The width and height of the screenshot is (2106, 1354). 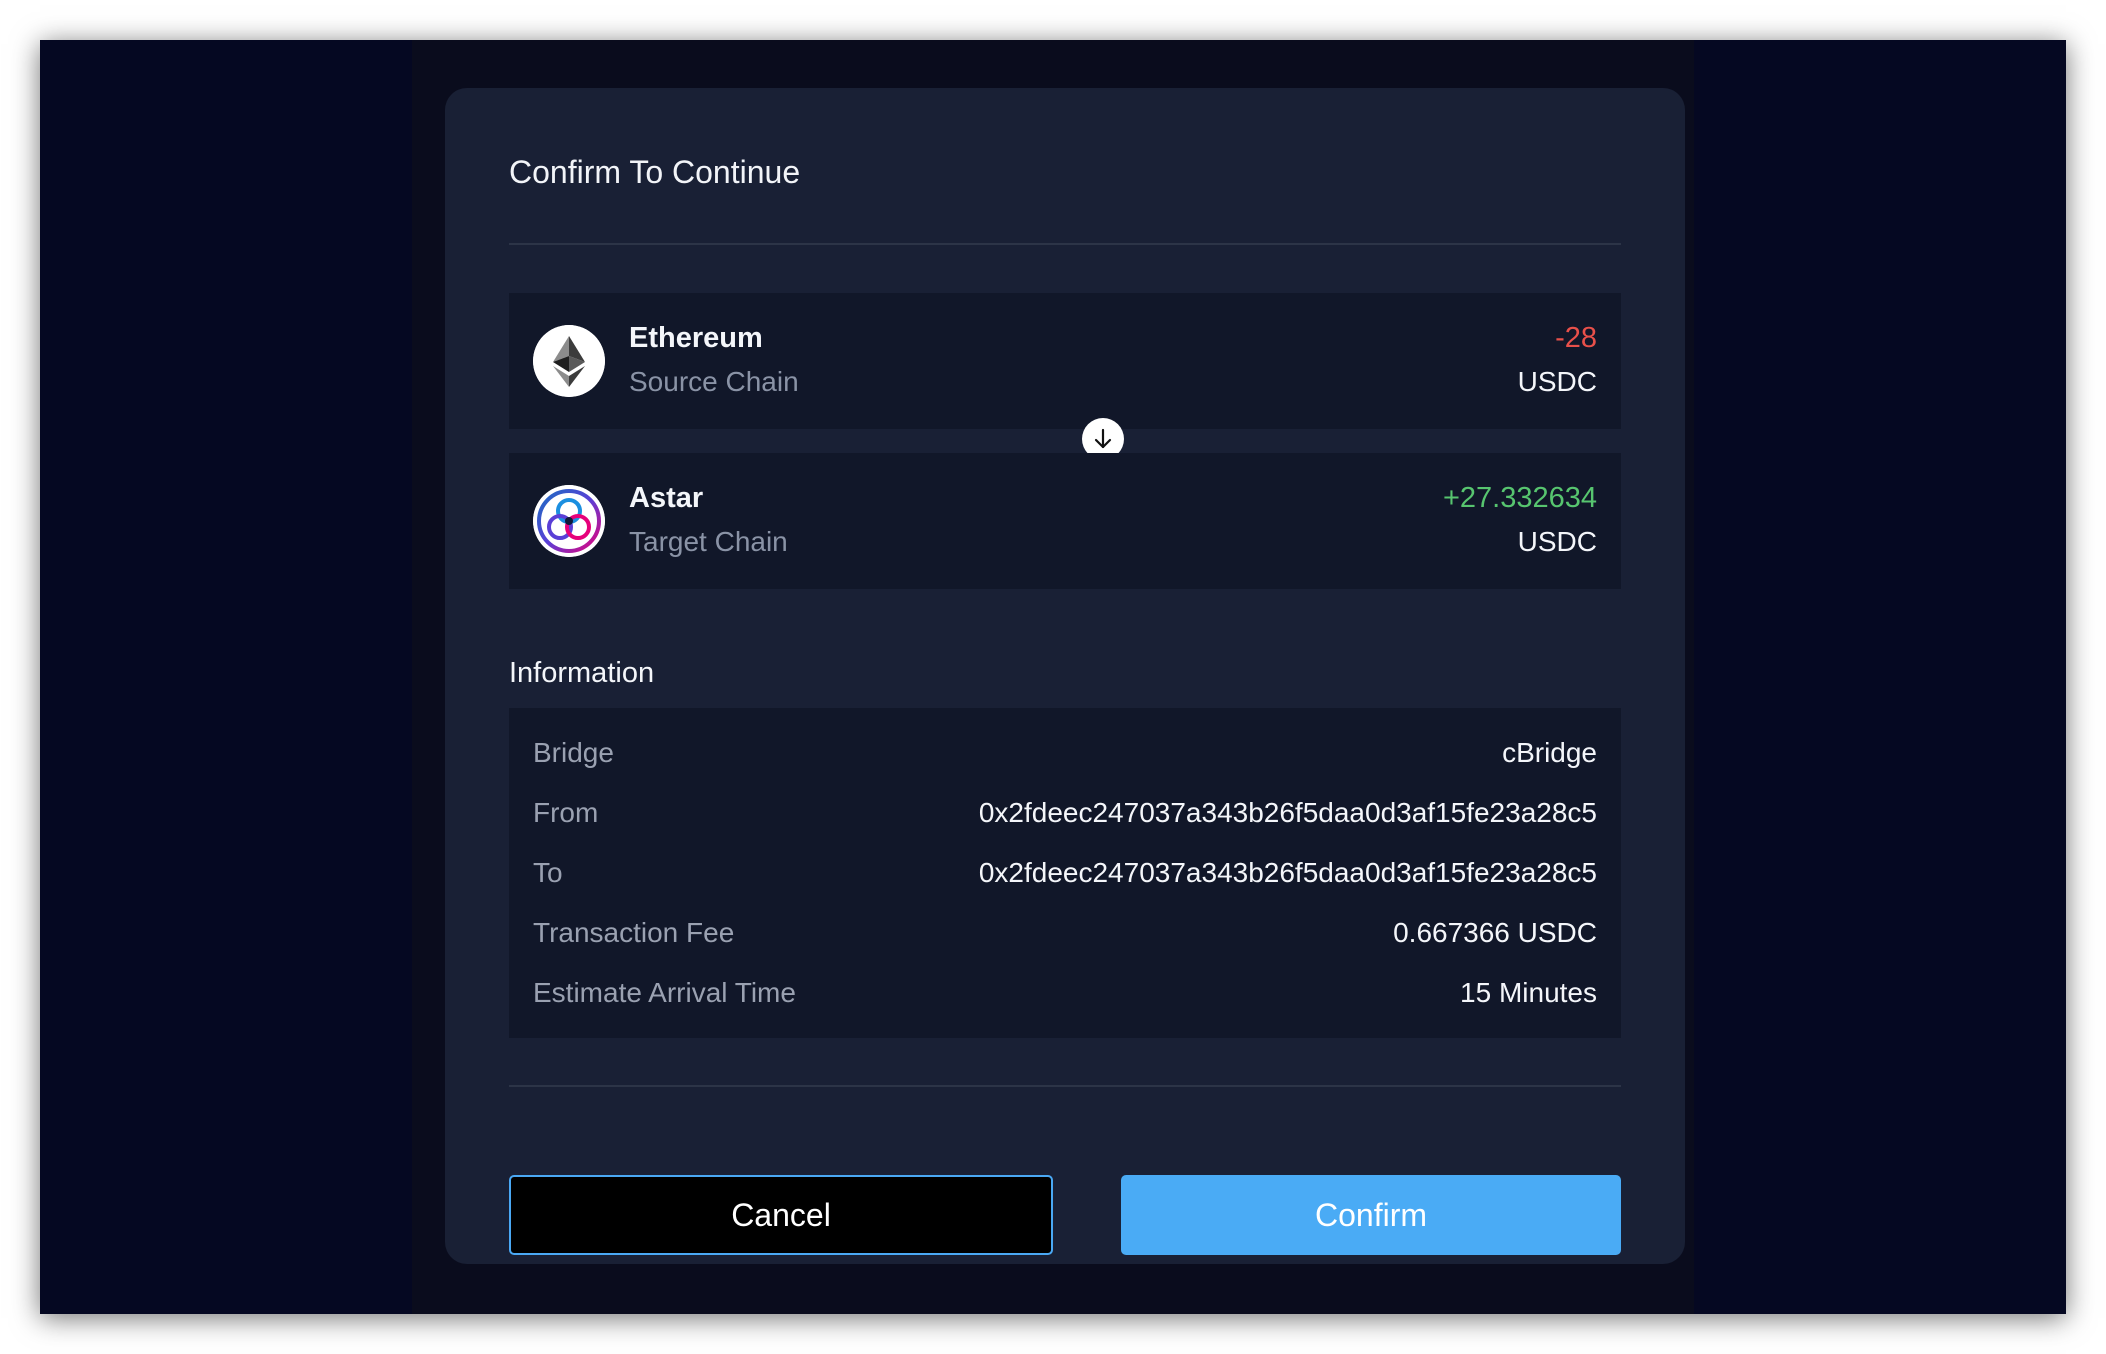 I want to click on information-heading: Information, so click(x=582, y=673).